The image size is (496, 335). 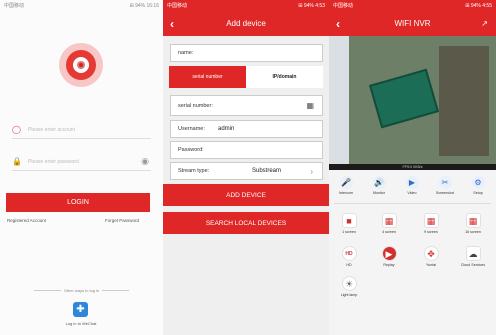 What do you see at coordinates (81, 323) in the screenshot?
I see `wechat-label: Log in to WeChat` at bounding box center [81, 323].